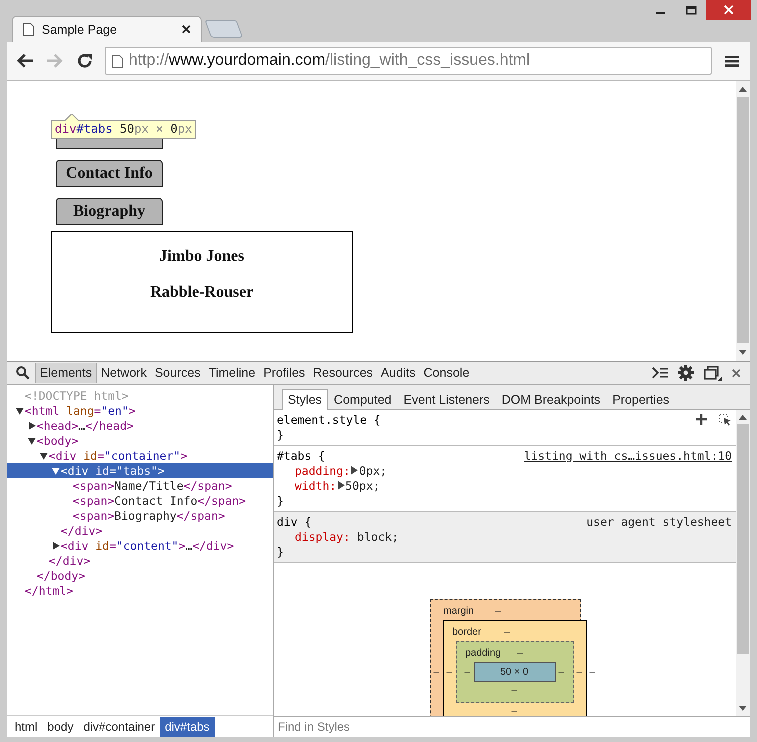  I want to click on console-drawer-icon, so click(660, 373).